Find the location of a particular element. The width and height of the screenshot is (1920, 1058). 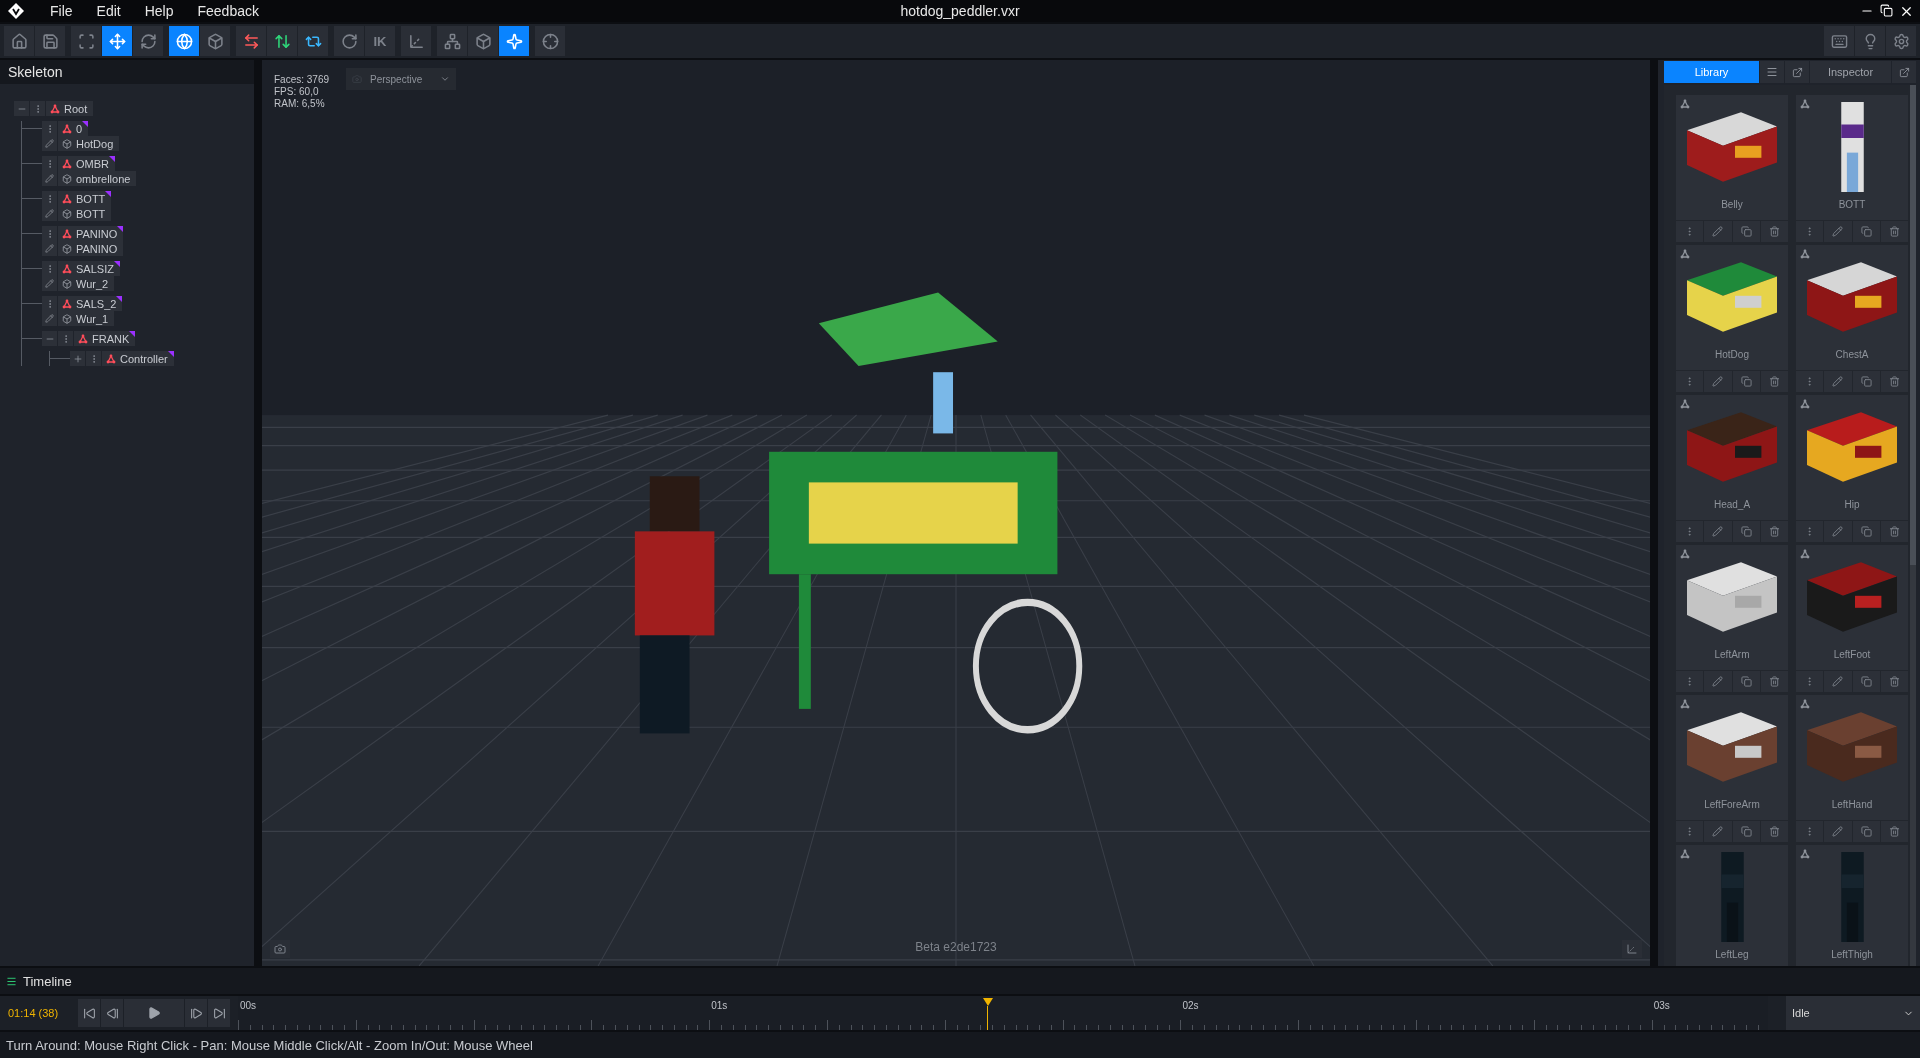

world-space-button is located at coordinates (184, 41).